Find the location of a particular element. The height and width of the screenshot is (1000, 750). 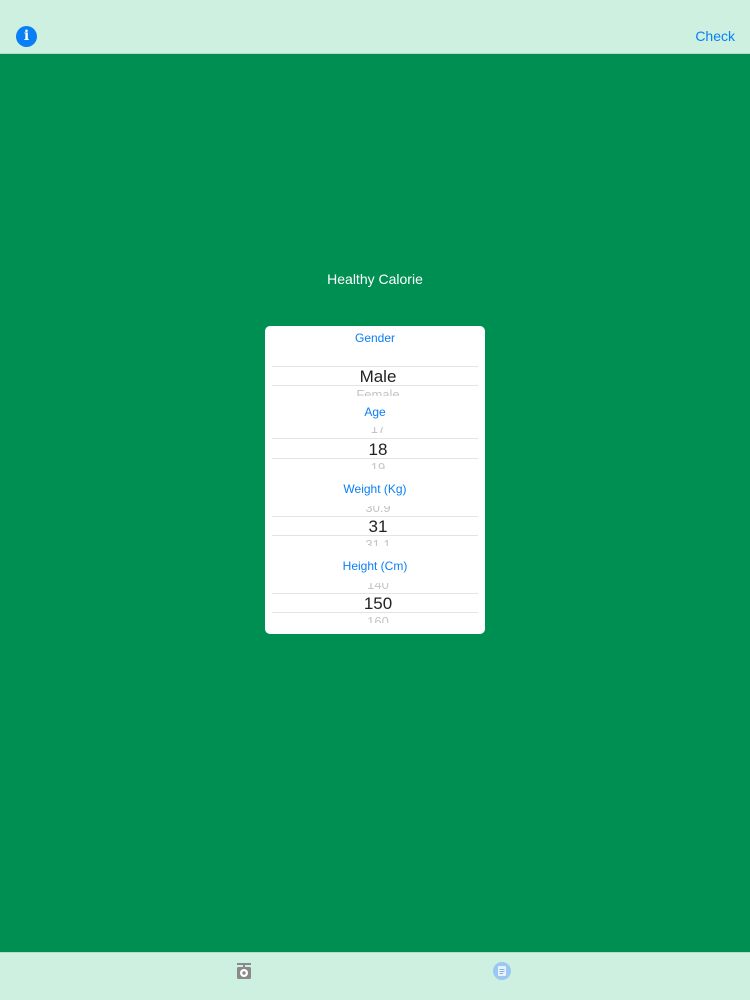

age-picker-next: 19 is located at coordinates (375, 464).